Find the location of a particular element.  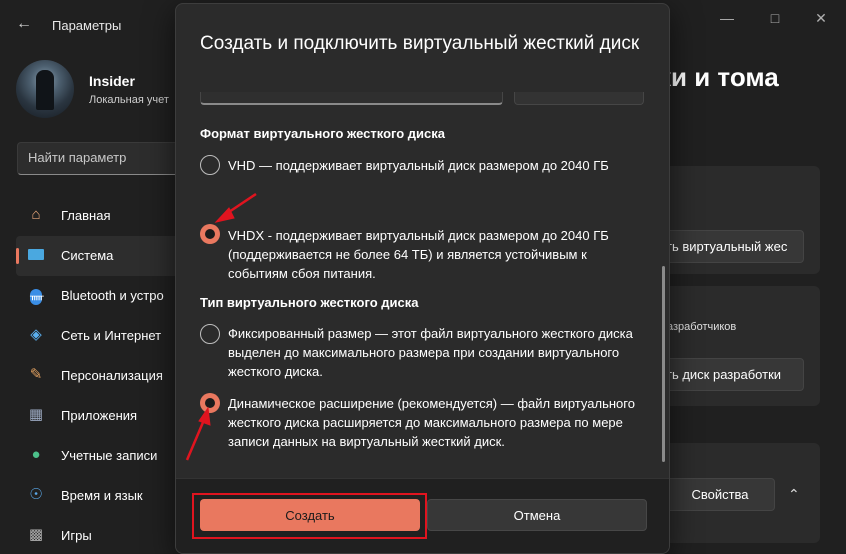

globe-clock-icon: ☉ is located at coordinates (36, 494).